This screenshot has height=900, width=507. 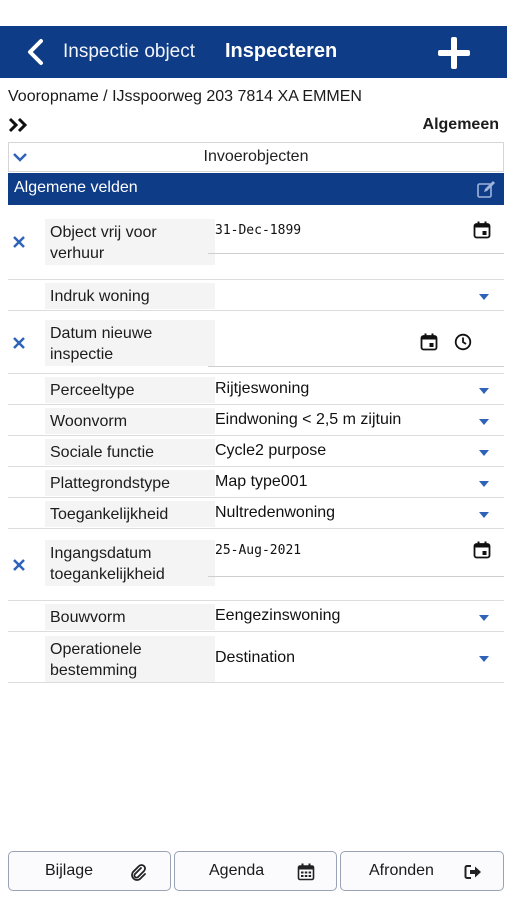 What do you see at coordinates (19, 125) in the screenshot?
I see `double-chevron-right-icon` at bounding box center [19, 125].